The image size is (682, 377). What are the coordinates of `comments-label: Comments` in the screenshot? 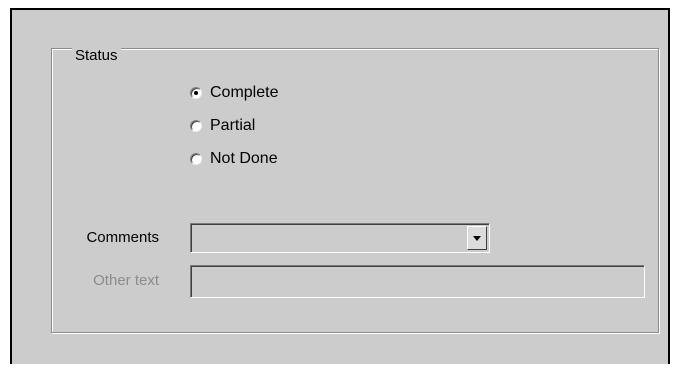 It's located at (122, 237).